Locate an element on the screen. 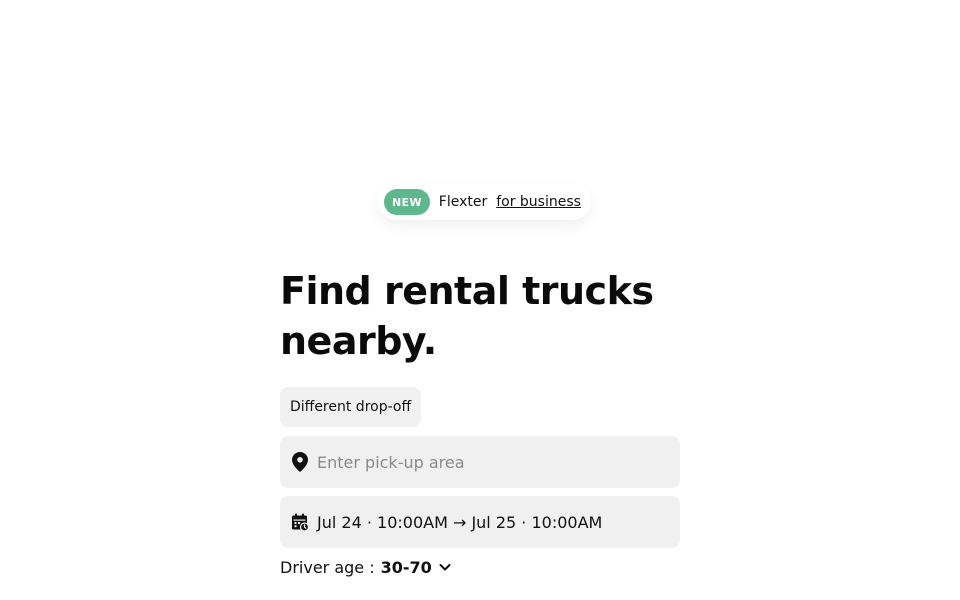 The image size is (960, 600). new-badge: NEW is located at coordinates (407, 202).